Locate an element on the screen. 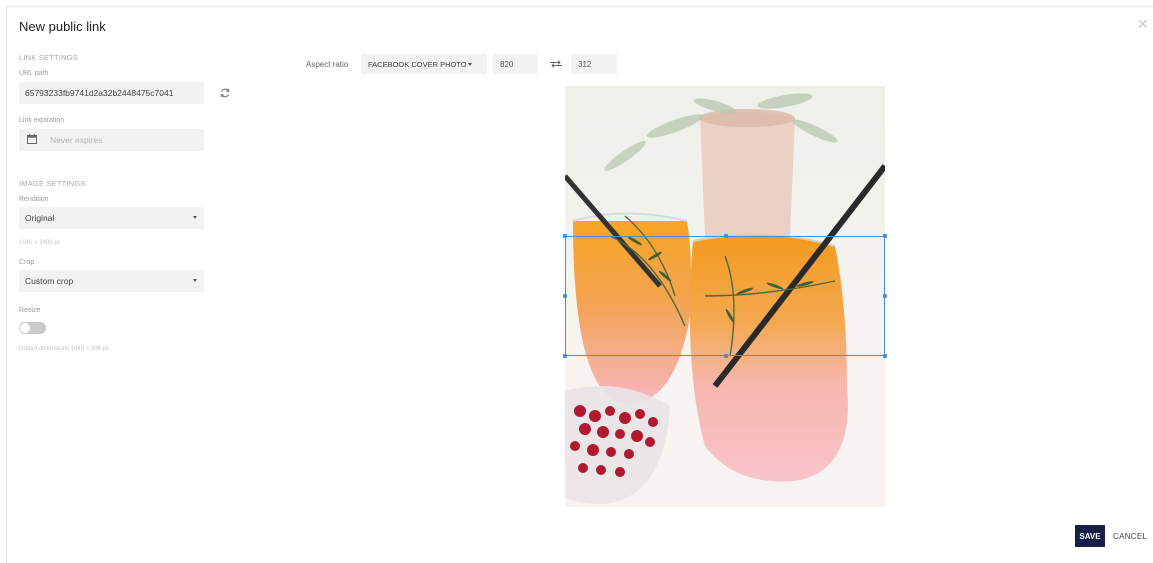 The height and width of the screenshot is (563, 1153). rendition-dimensions: 1040 × 1400 px is located at coordinates (40, 243).